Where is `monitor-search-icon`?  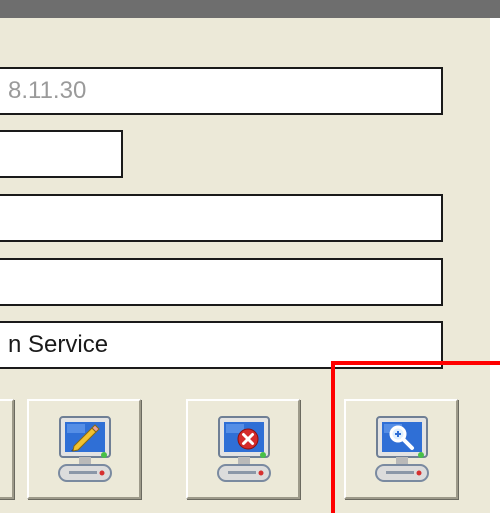 monitor-search-icon is located at coordinates (402, 449).